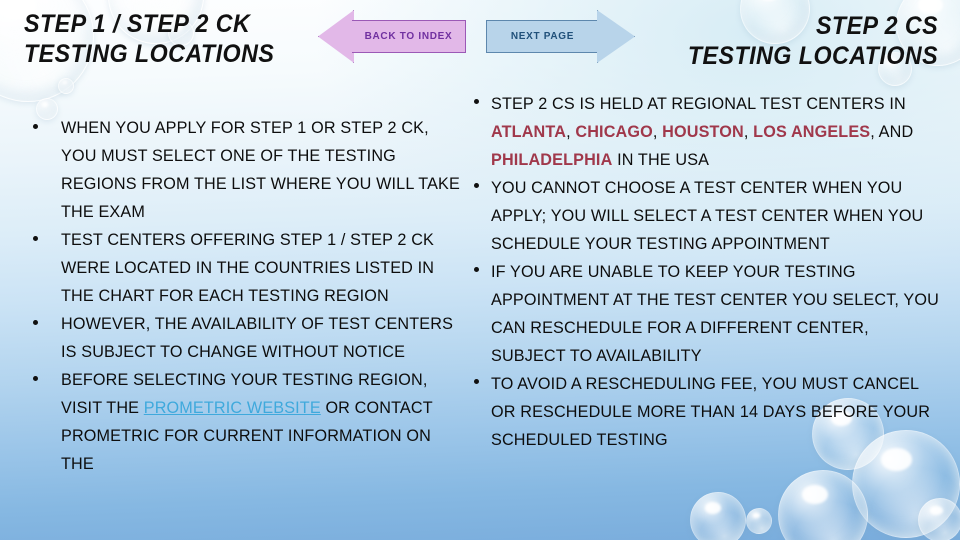 Image resolution: width=960 pixels, height=540 pixels. What do you see at coordinates (661, 160) in the screenshot?
I see `bullet-text: IN THE USA` at bounding box center [661, 160].